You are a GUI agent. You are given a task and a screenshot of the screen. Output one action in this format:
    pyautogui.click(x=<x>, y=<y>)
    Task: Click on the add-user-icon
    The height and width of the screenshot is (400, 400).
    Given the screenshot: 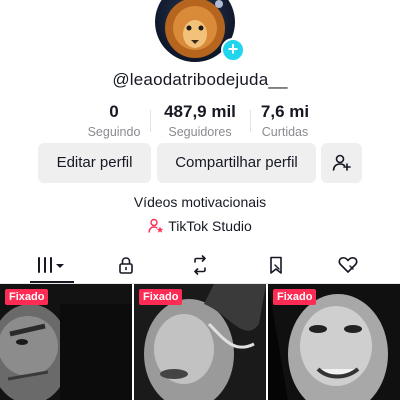 What is the action you would take?
    pyautogui.click(x=341, y=162)
    